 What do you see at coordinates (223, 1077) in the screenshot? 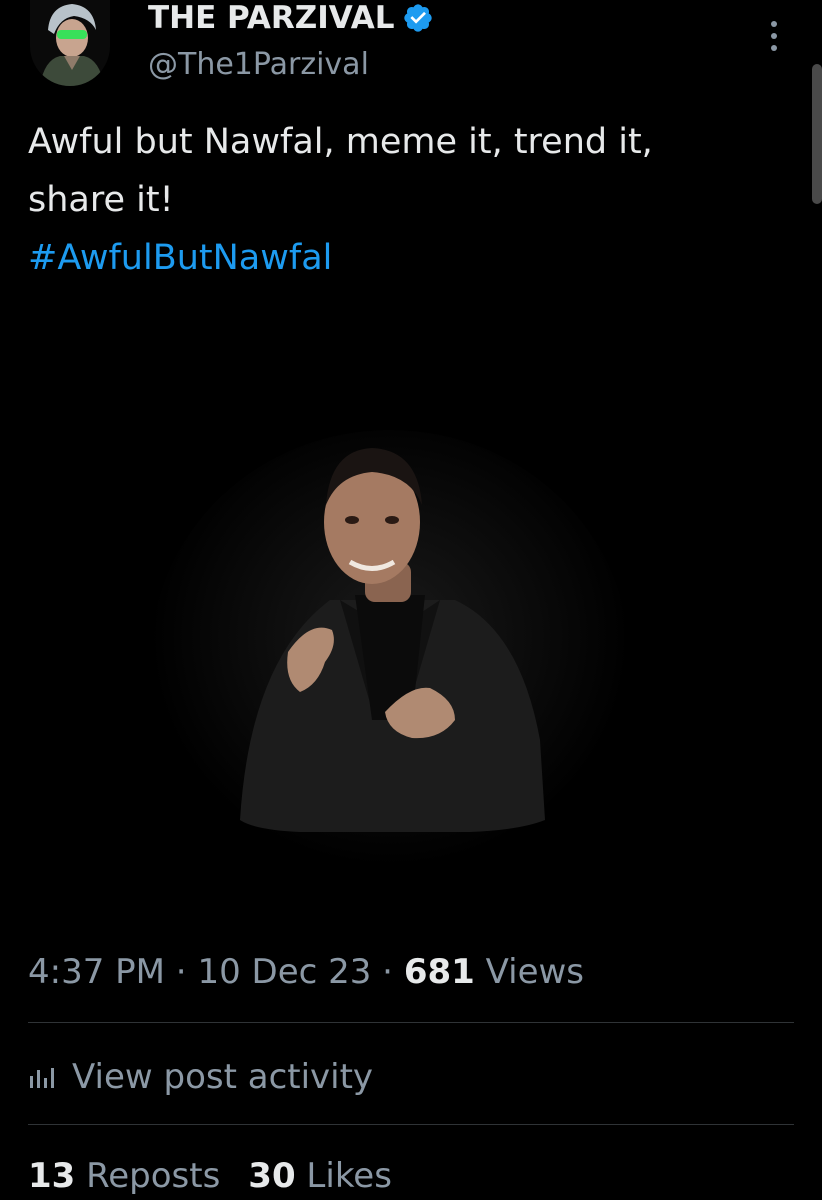
I see `view-post-activity-label: View post activity` at bounding box center [223, 1077].